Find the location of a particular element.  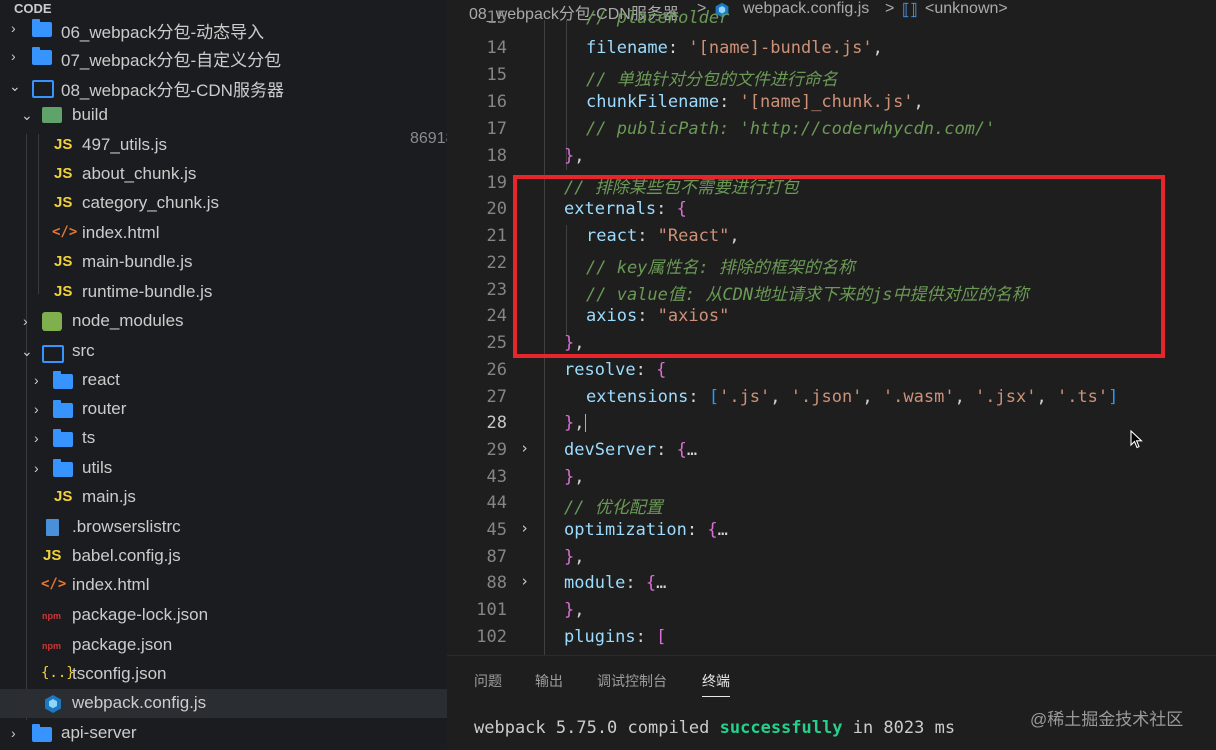

line-number: 20 is located at coordinates (496, 209).